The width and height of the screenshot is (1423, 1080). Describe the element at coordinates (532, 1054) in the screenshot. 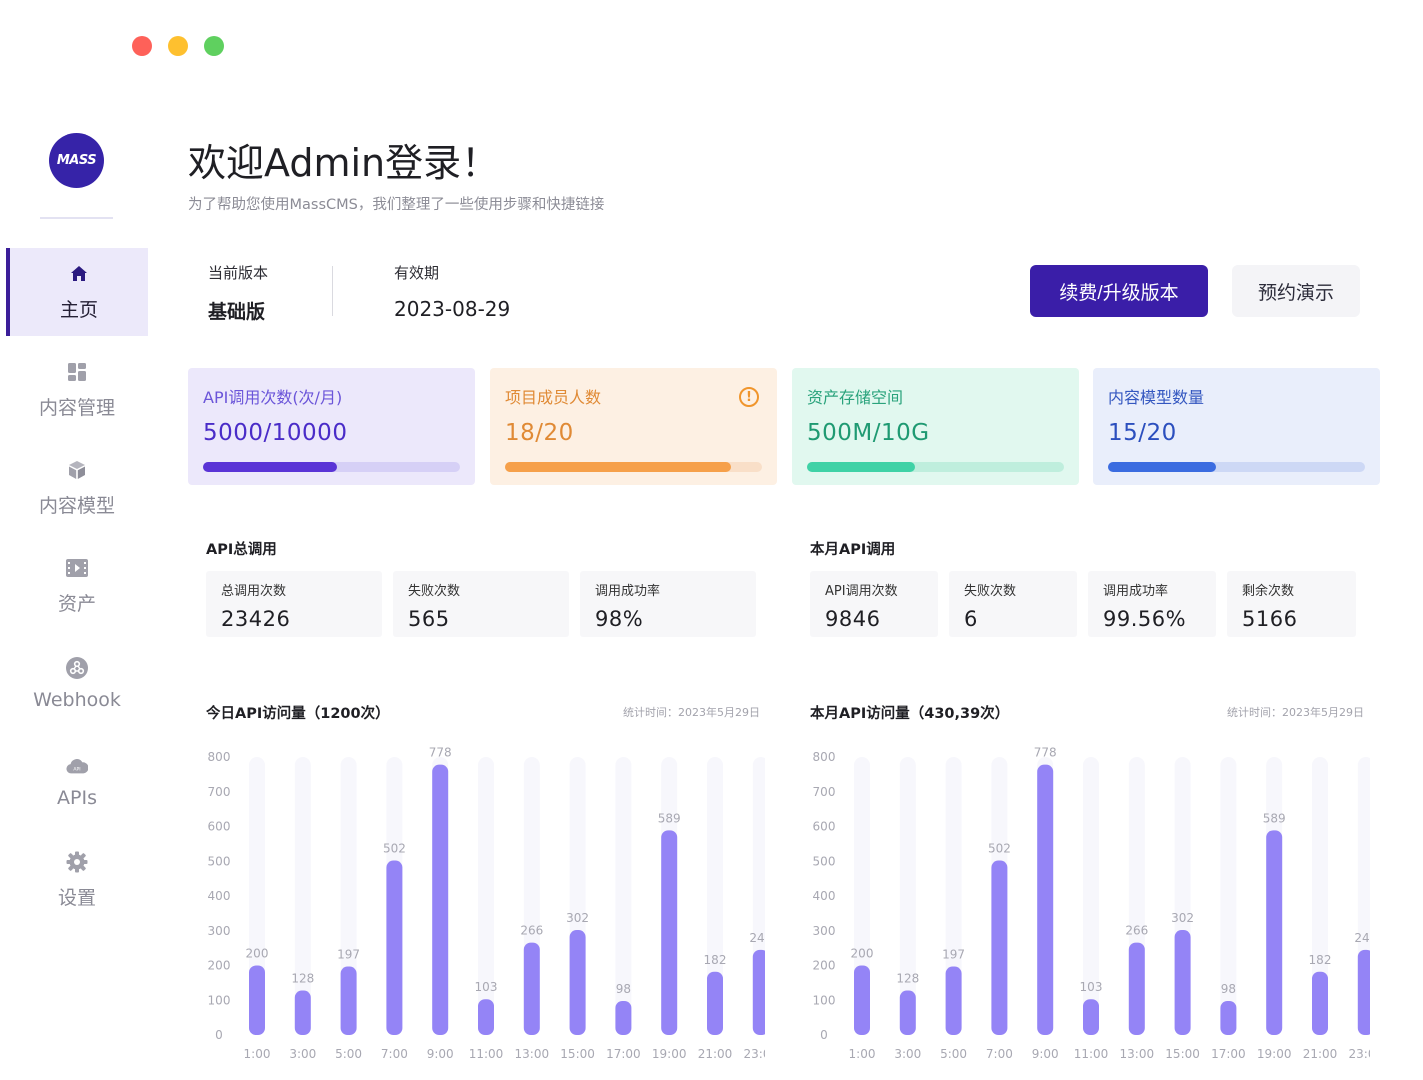

I see `x-tick-label: 13:00` at that location.